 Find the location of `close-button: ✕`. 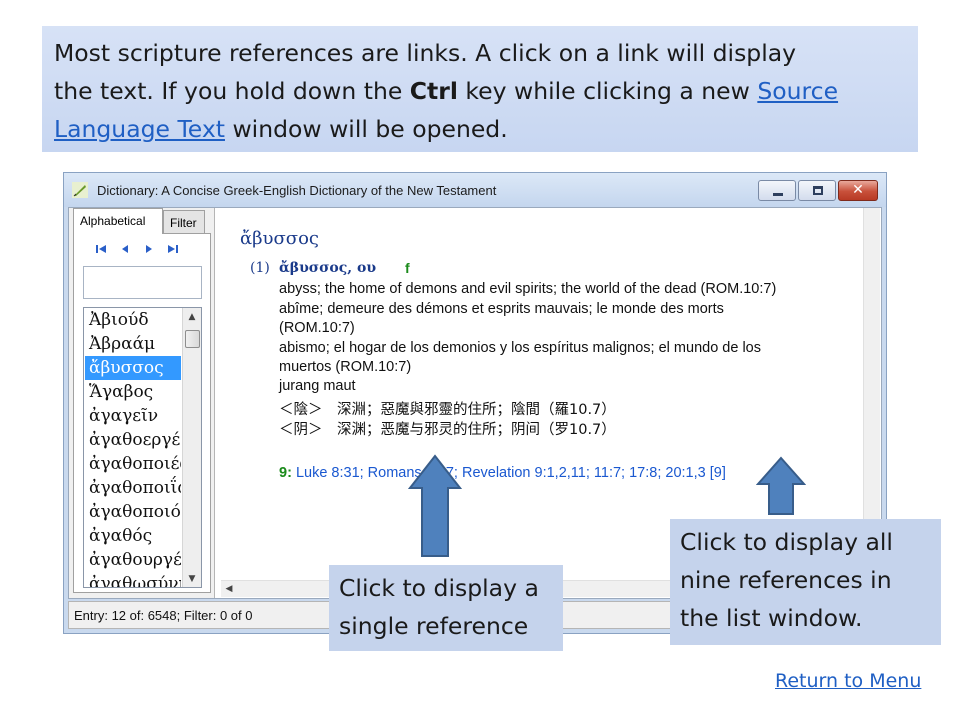

close-button: ✕ is located at coordinates (858, 190).